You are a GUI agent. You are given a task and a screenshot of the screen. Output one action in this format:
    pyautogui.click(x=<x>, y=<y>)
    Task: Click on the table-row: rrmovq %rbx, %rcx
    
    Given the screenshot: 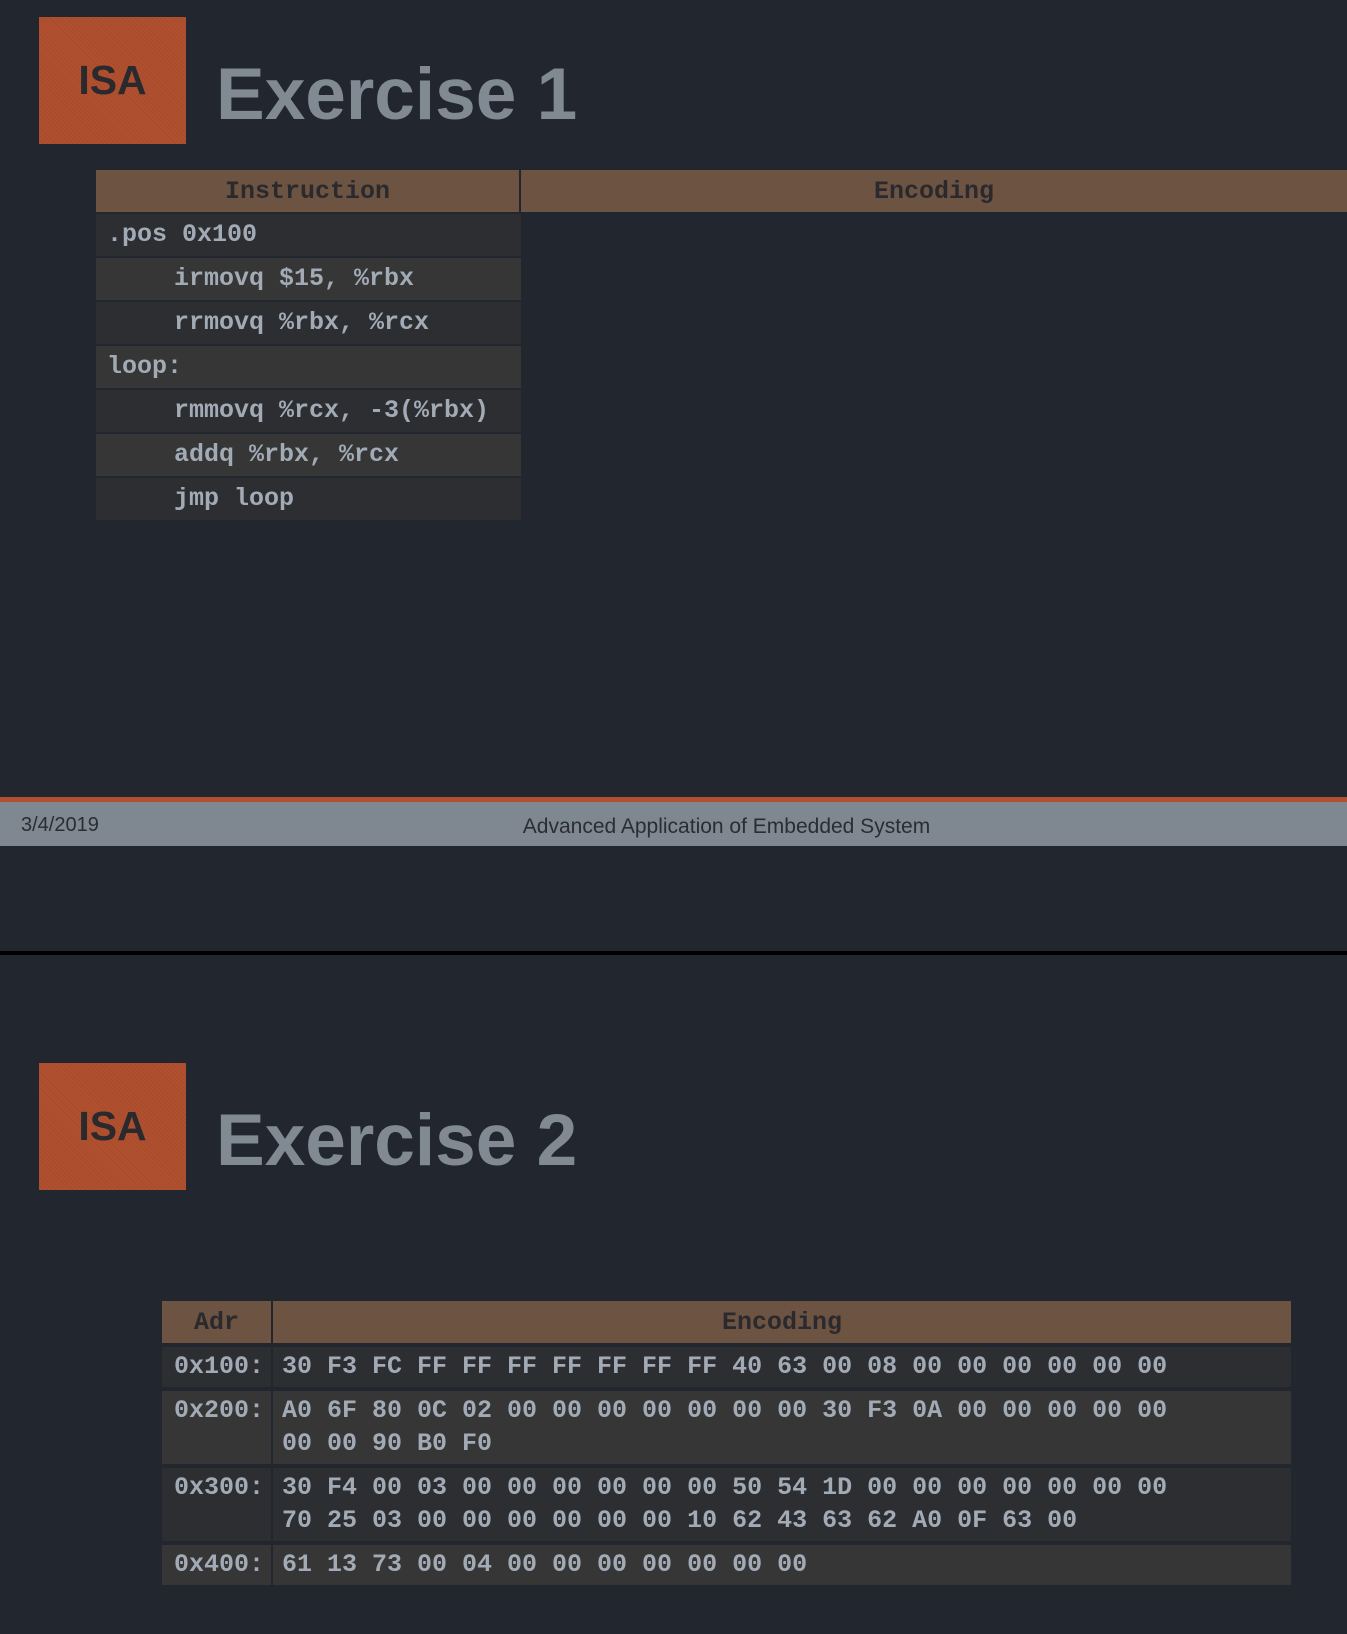 What is the action you would take?
    pyautogui.click(x=721, y=322)
    